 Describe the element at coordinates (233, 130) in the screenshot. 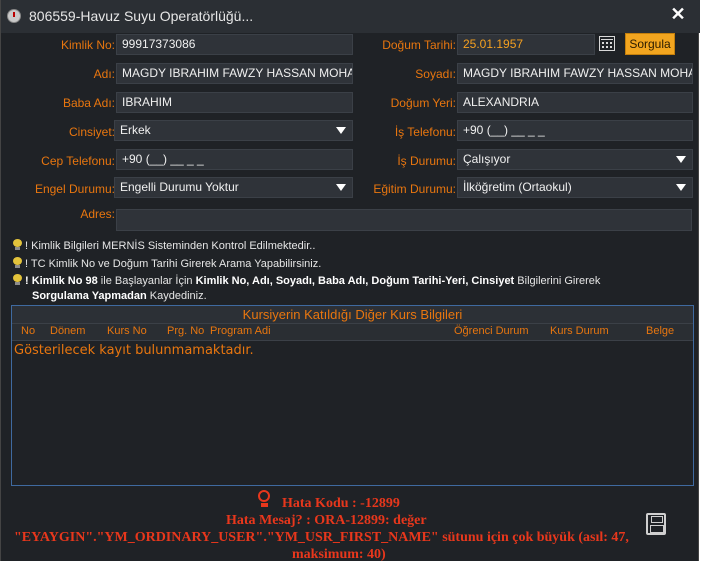

I see `cinsiyet-select: Erkek` at that location.